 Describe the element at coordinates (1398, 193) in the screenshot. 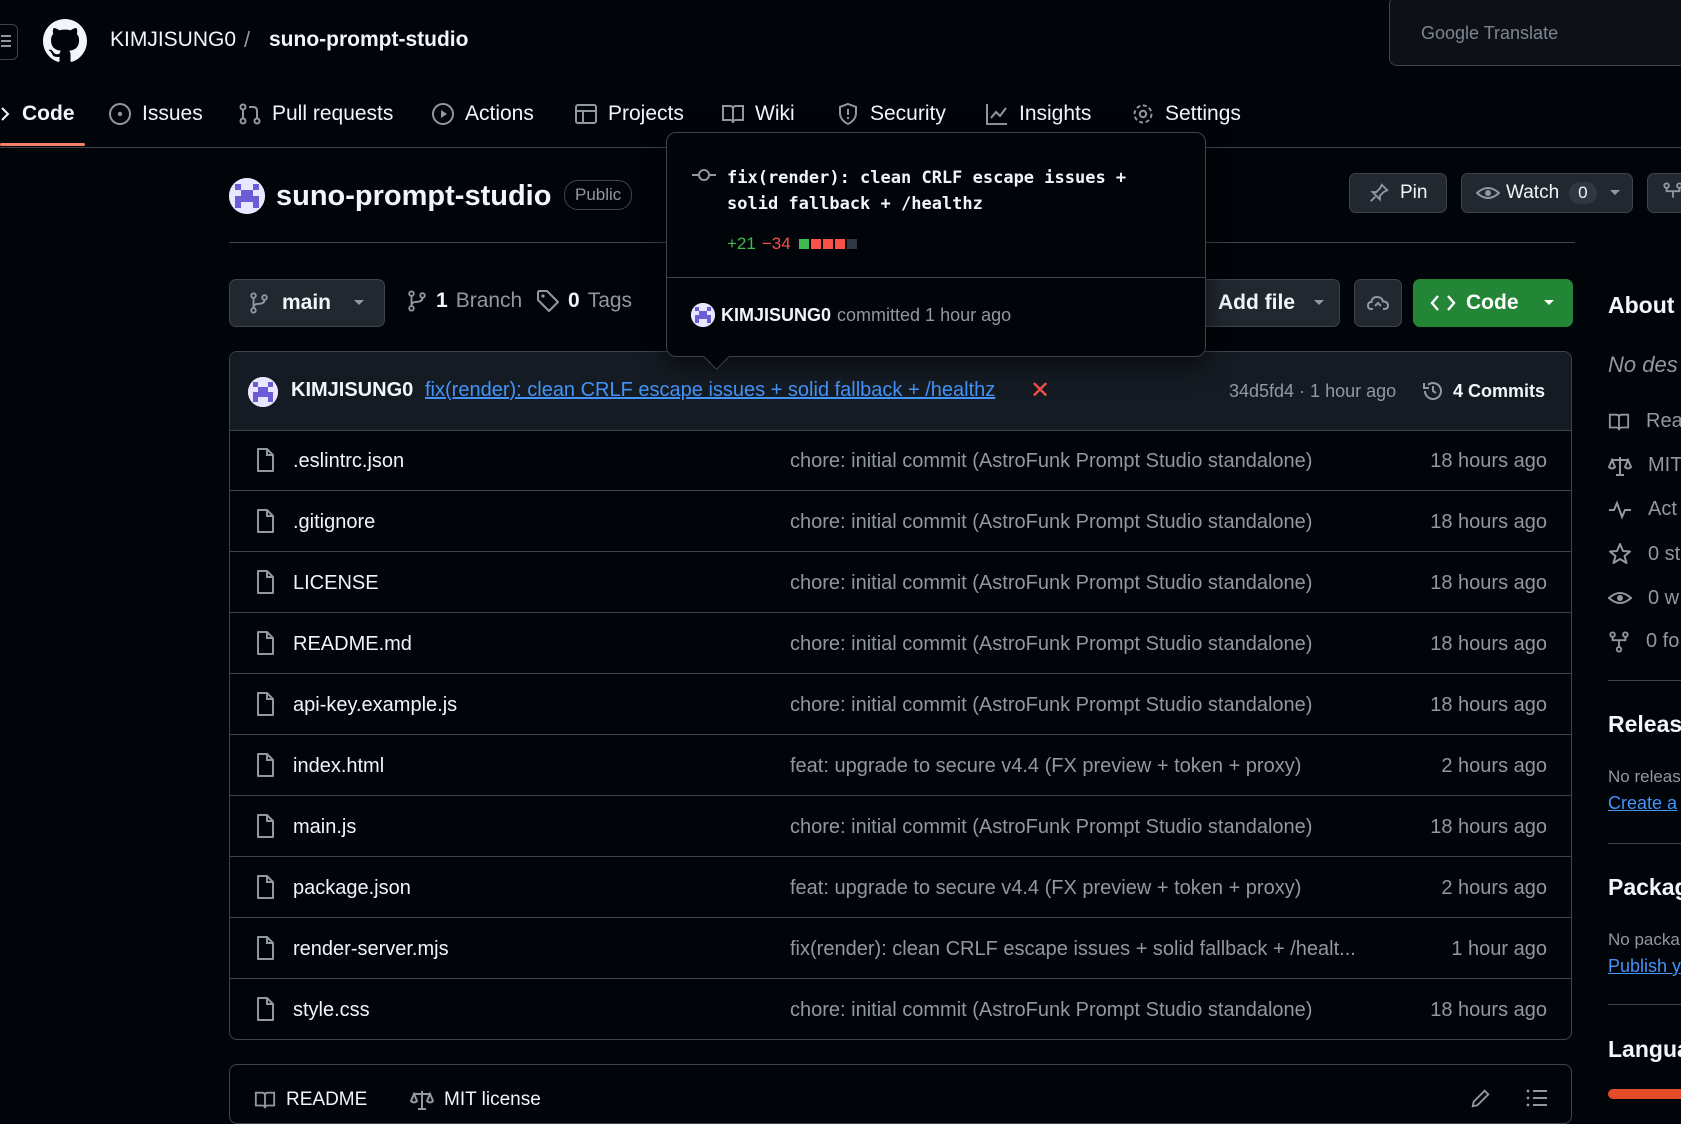

I see `pin-button: Pin` at that location.